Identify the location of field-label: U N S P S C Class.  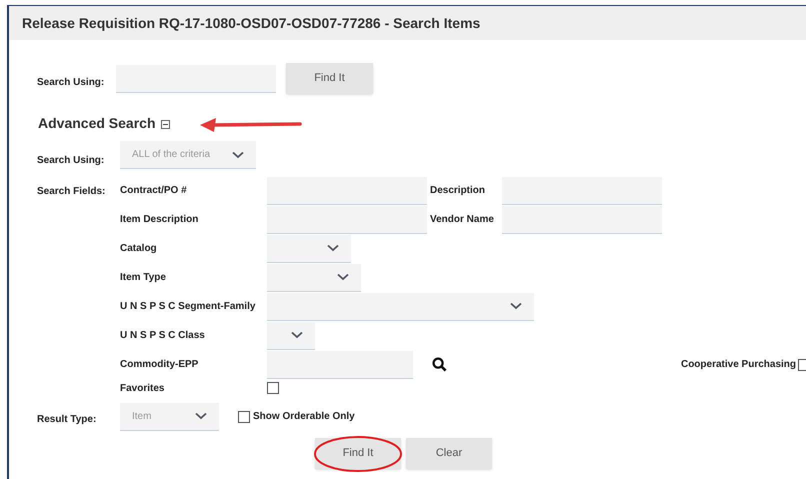
(163, 336).